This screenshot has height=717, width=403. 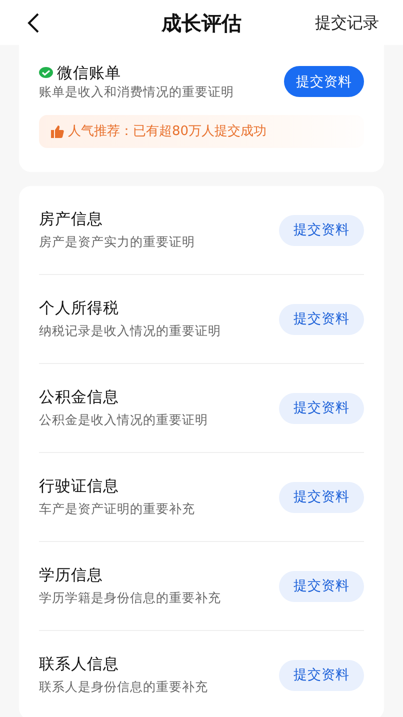 What do you see at coordinates (71, 219) in the screenshot?
I see `item-title: 房产信息` at bounding box center [71, 219].